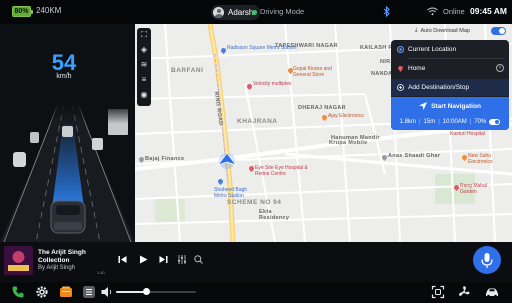  I want to click on auto-download: ⤓ Auto Download Map, so click(442, 30).